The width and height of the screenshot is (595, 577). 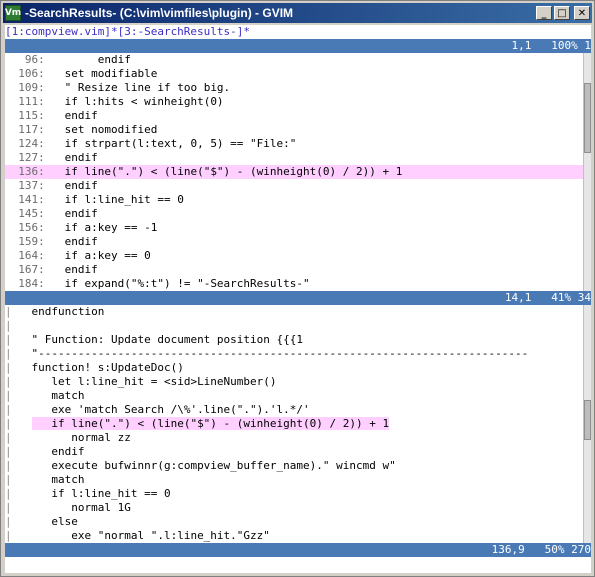 I want to click on result-line-number: 136:, so click(x=25, y=171).